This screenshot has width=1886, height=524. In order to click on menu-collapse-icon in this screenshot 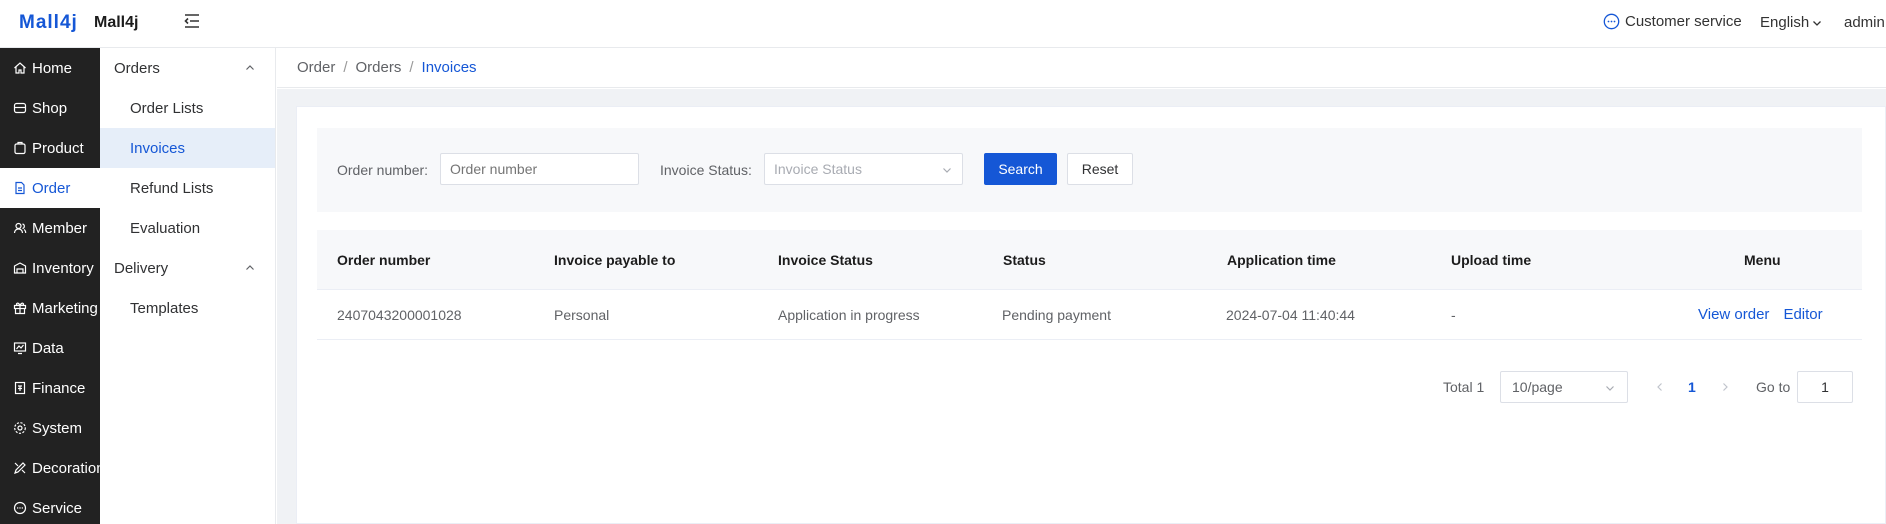, I will do `click(192, 21)`.